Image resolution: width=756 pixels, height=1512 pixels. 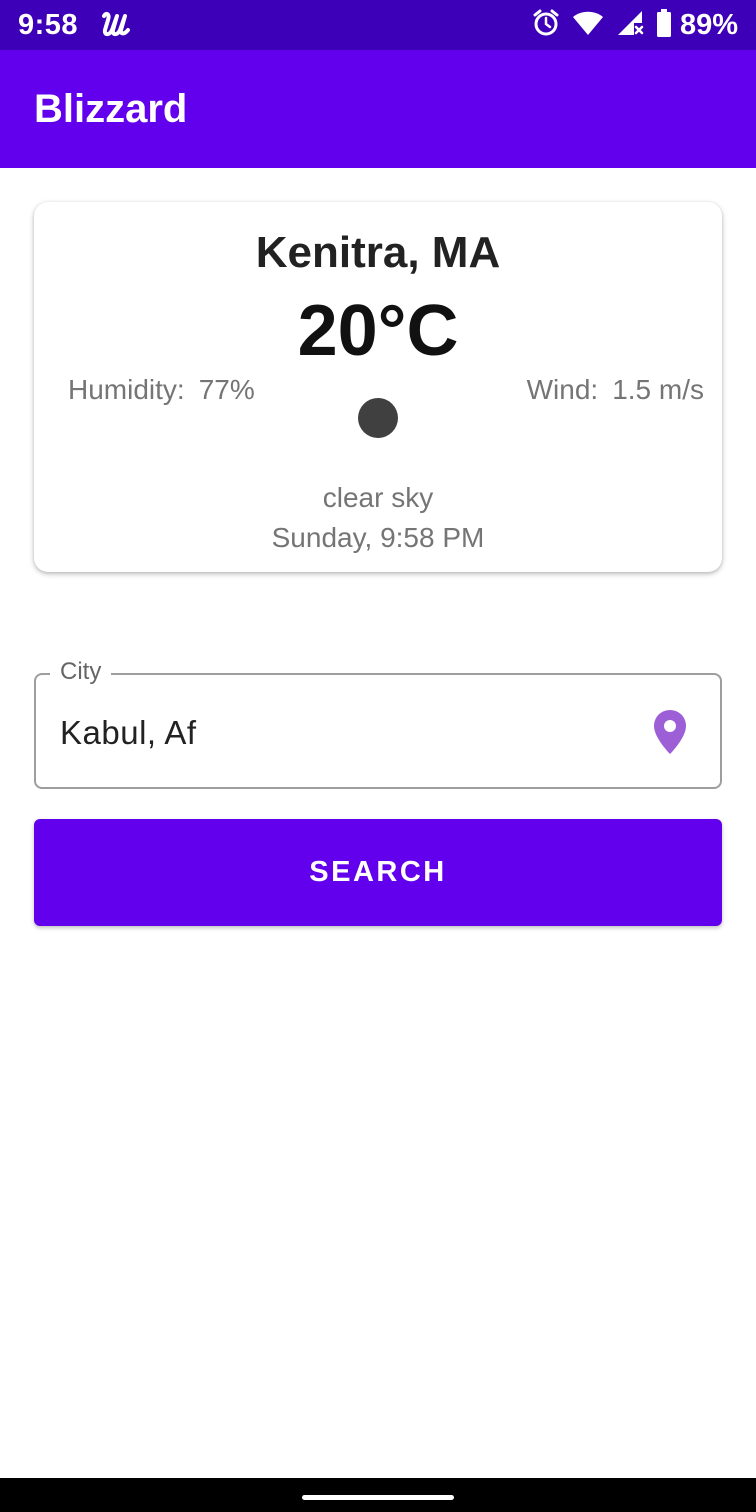 I want to click on wifi-icon, so click(x=588, y=25).